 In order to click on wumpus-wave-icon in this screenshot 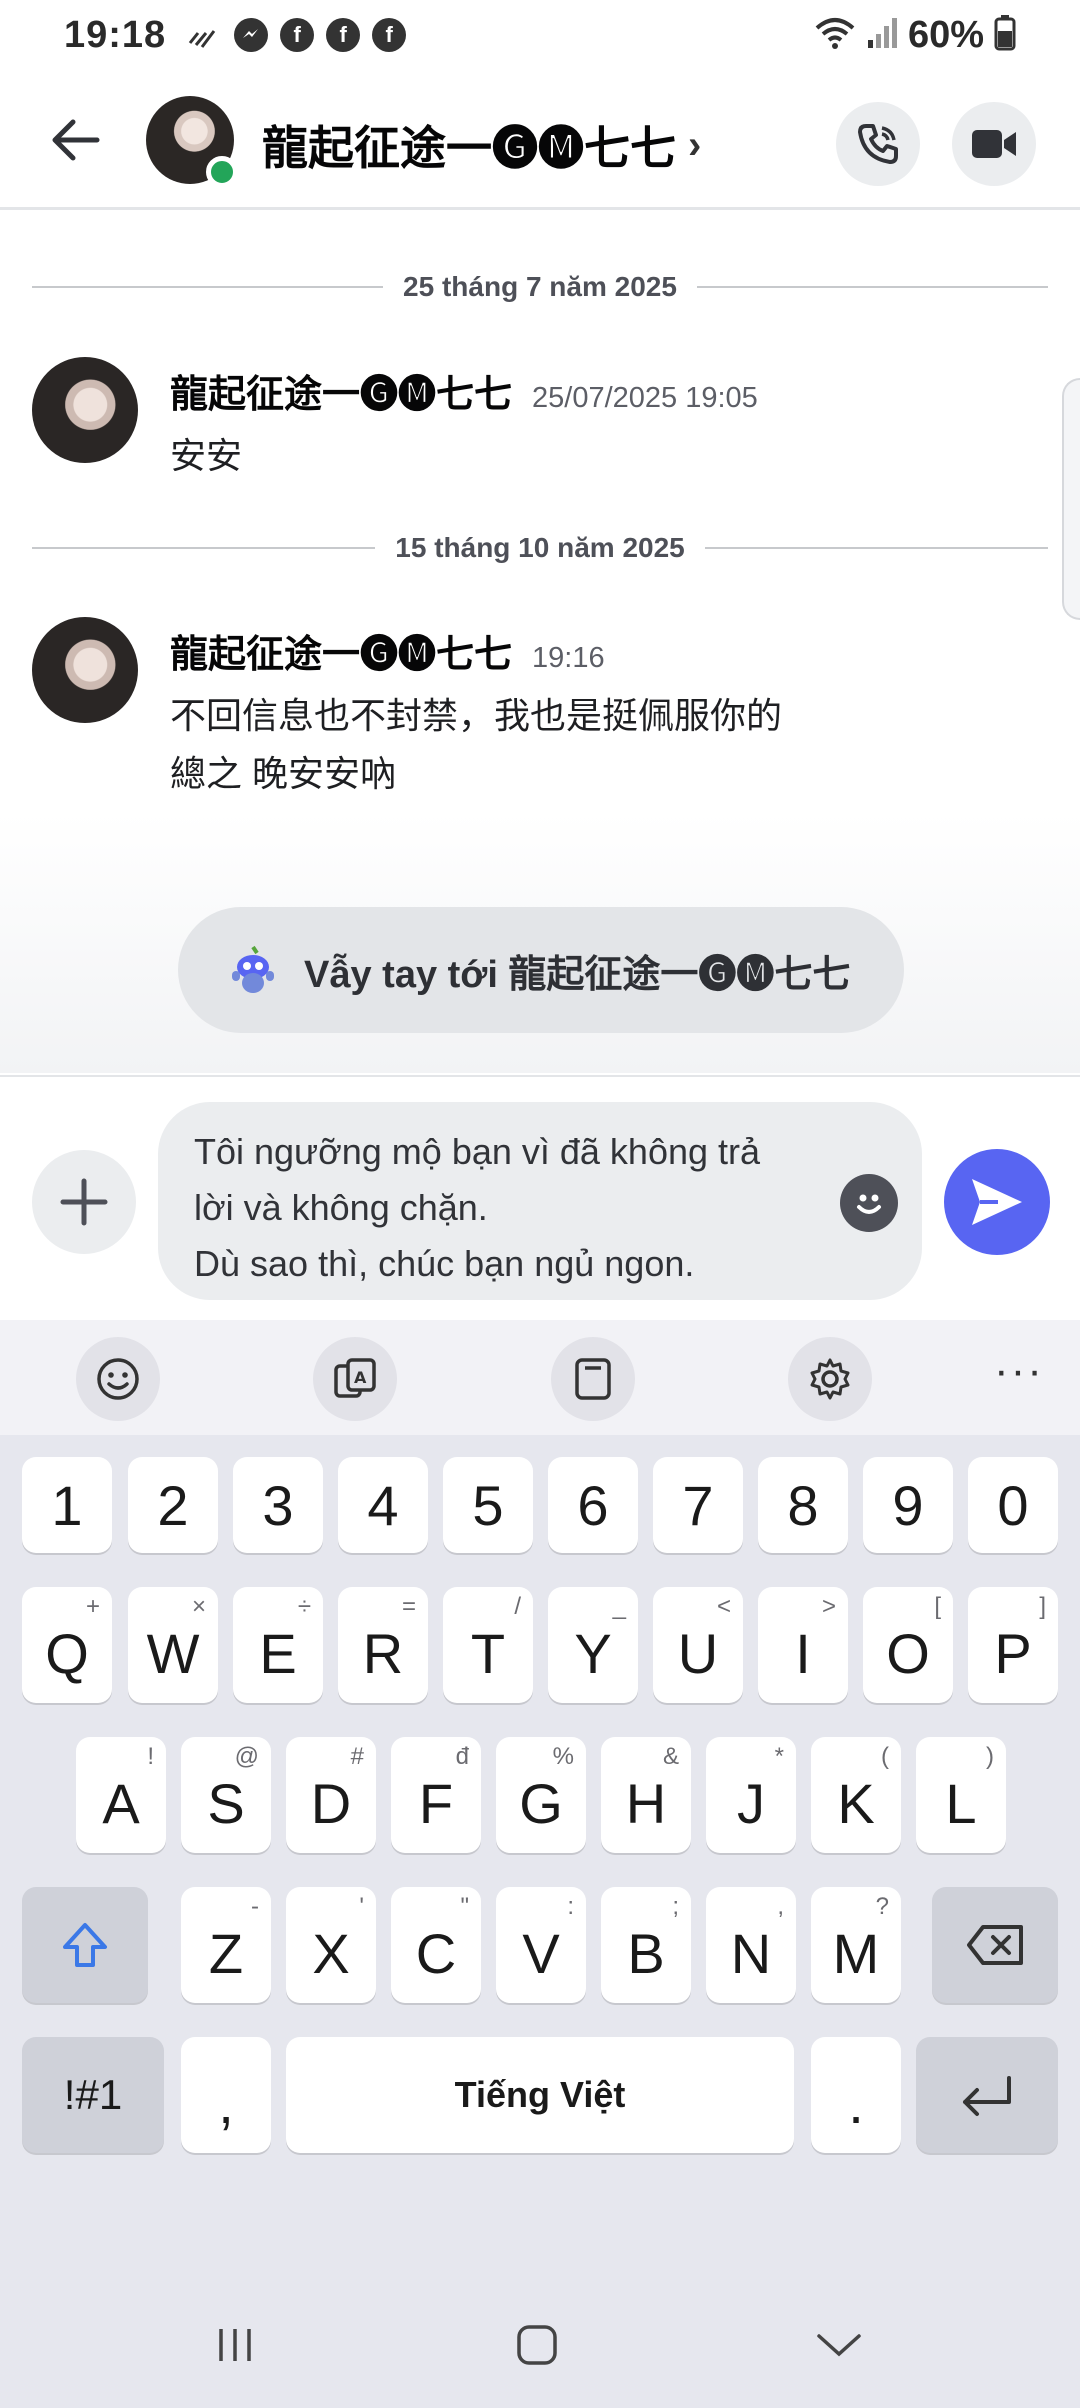, I will do `click(253, 969)`.